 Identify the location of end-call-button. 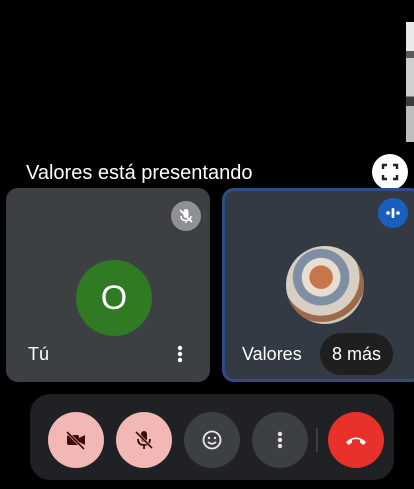
(356, 440).